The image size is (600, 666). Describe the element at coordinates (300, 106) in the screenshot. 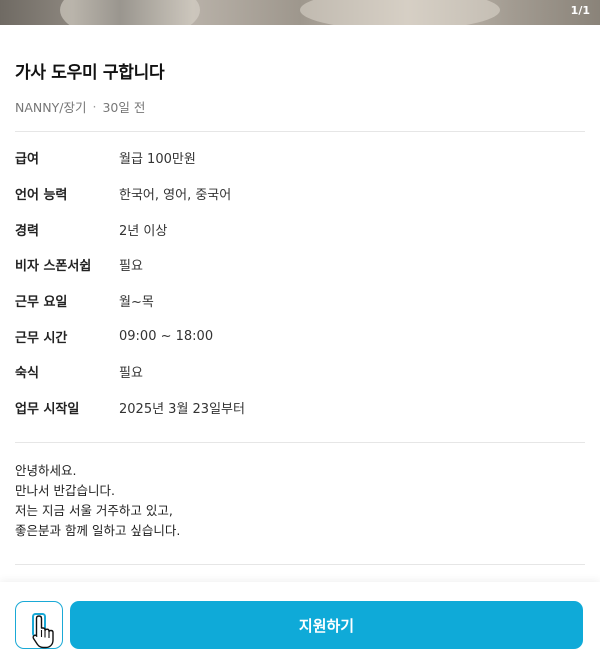

I see `post-meta: NANNY/장기 · 30일 전` at that location.